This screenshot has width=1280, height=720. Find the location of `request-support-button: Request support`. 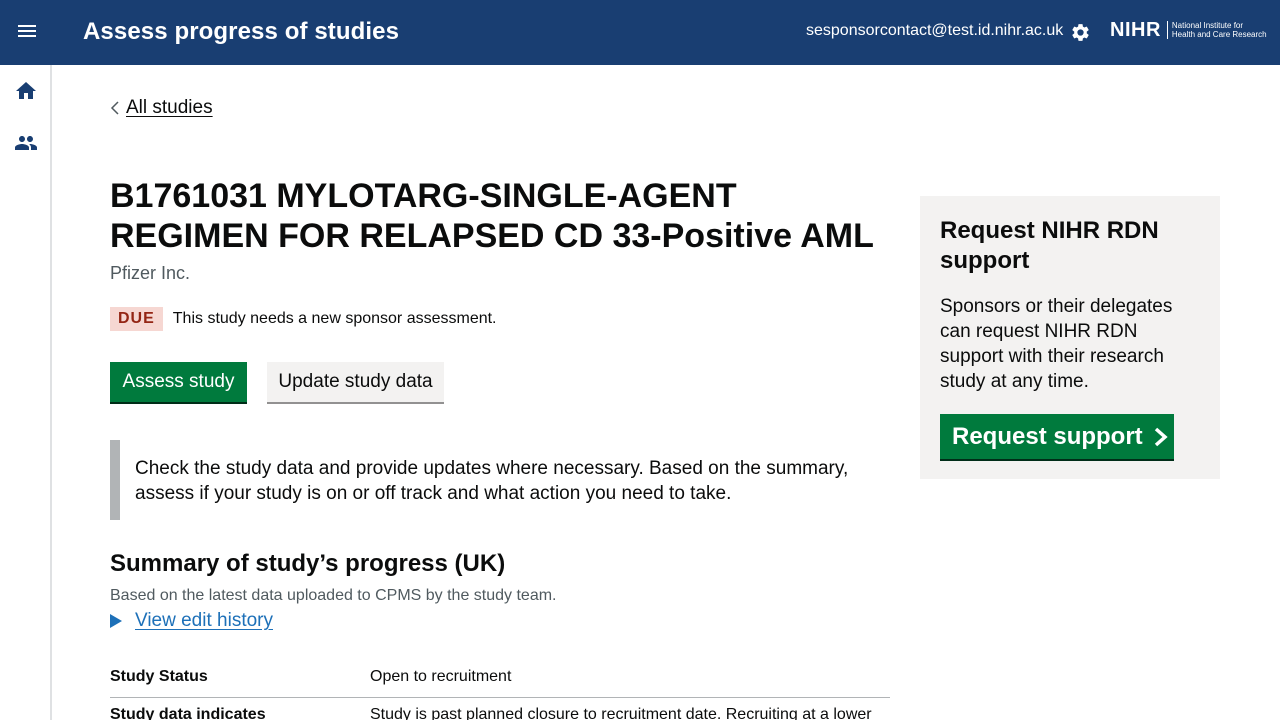

request-support-button: Request support is located at coordinates (1057, 436).